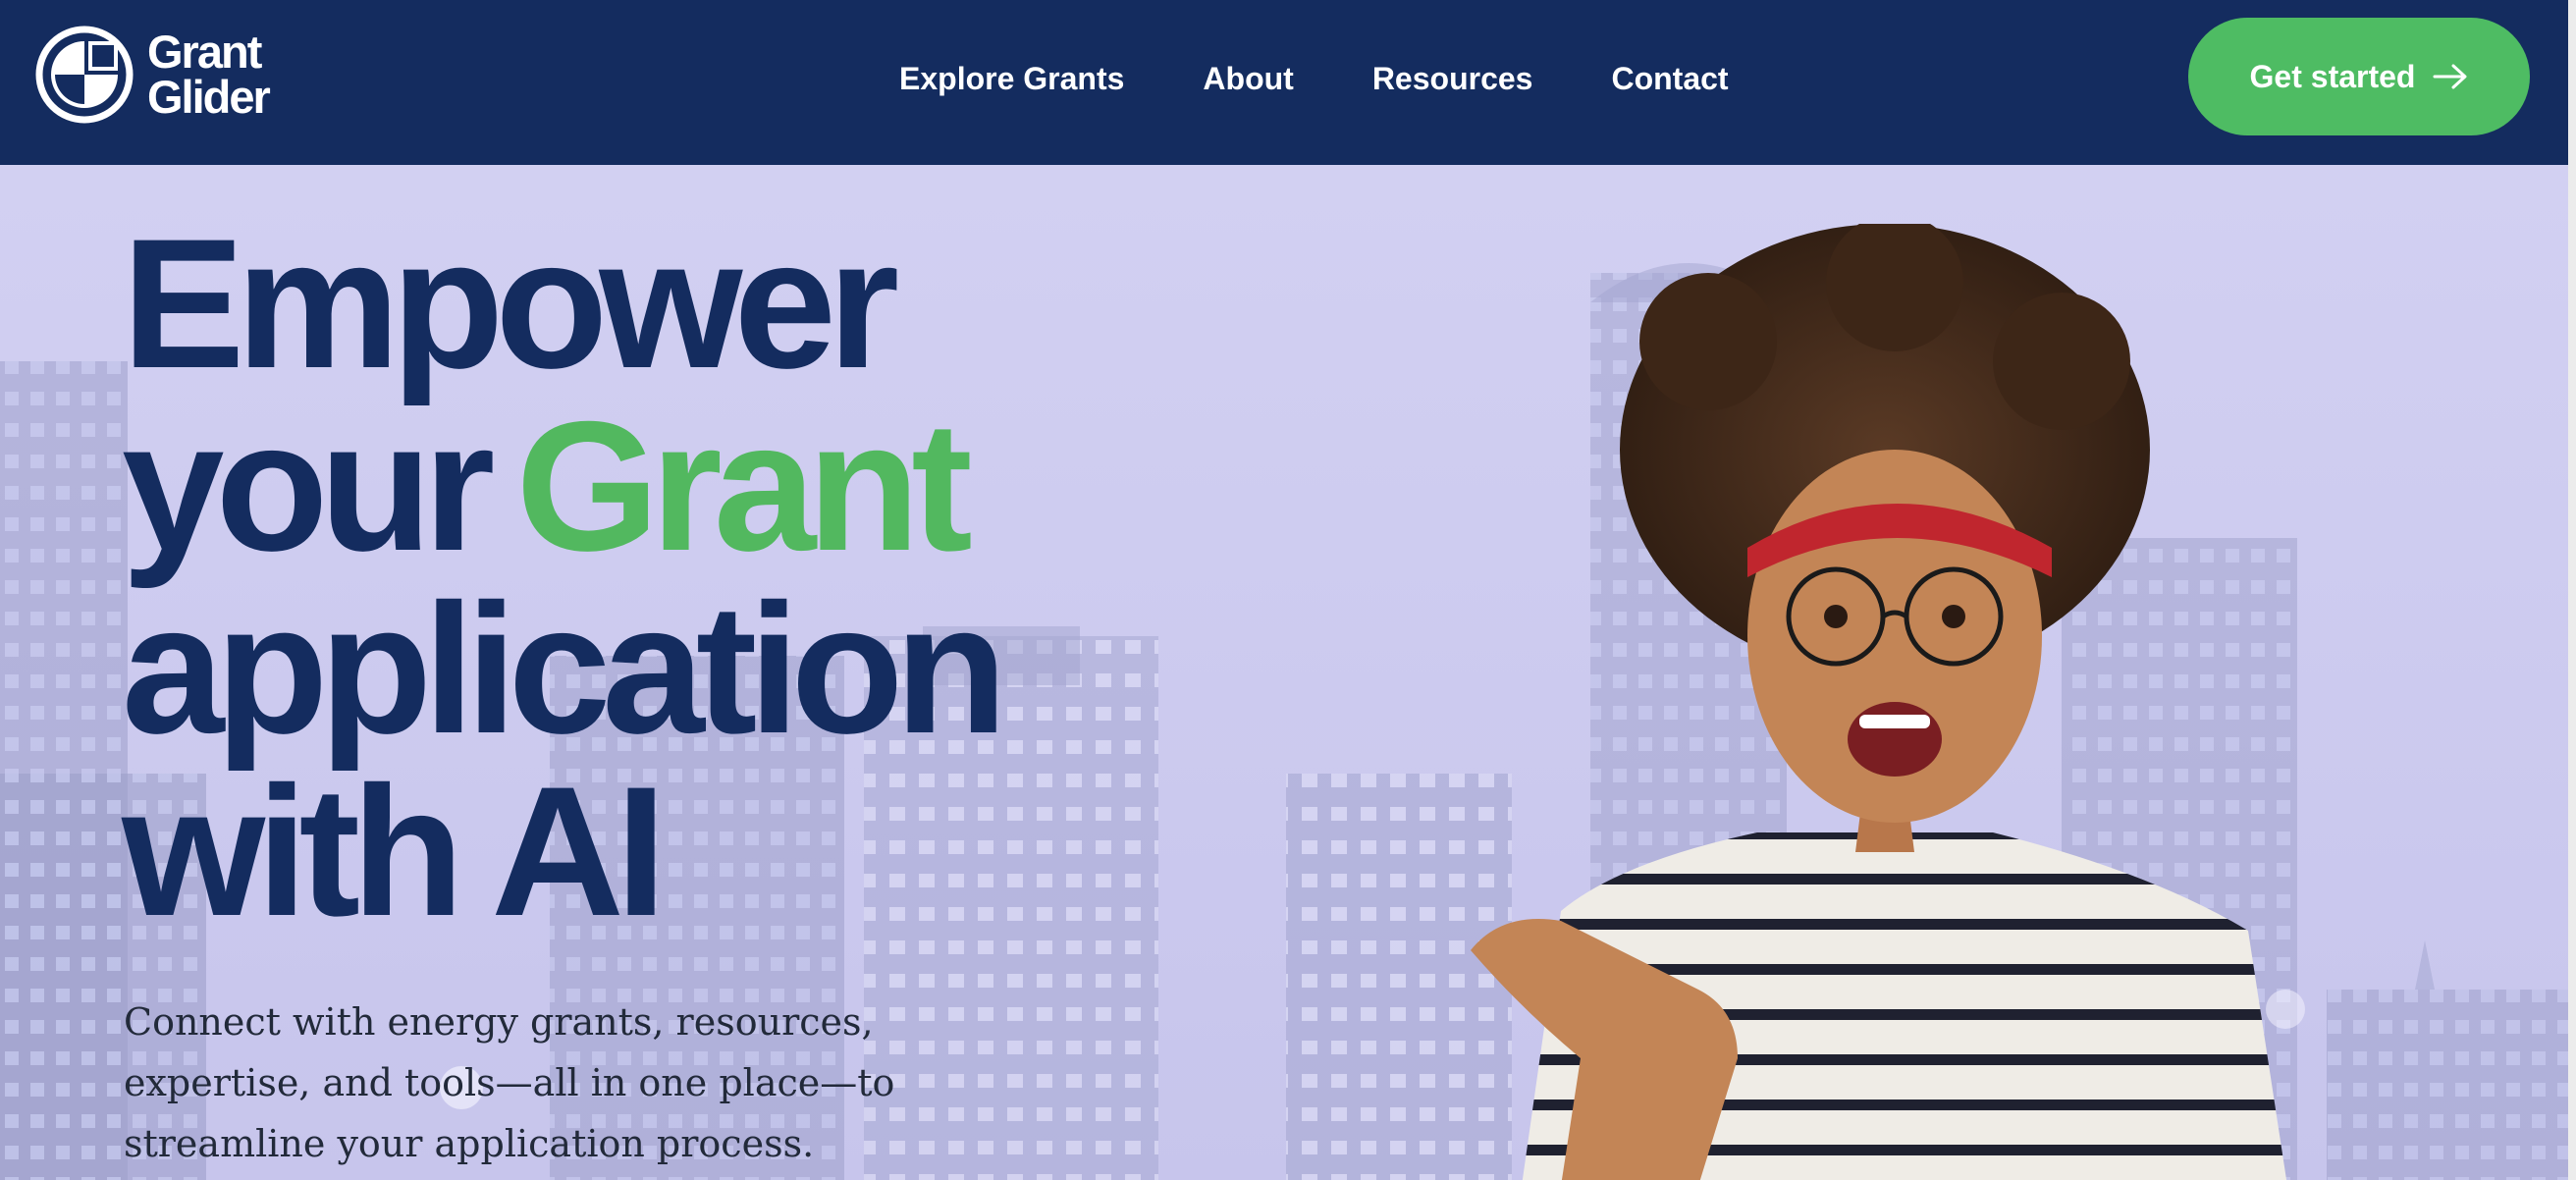  What do you see at coordinates (2450, 77) in the screenshot?
I see `arrow-right-icon` at bounding box center [2450, 77].